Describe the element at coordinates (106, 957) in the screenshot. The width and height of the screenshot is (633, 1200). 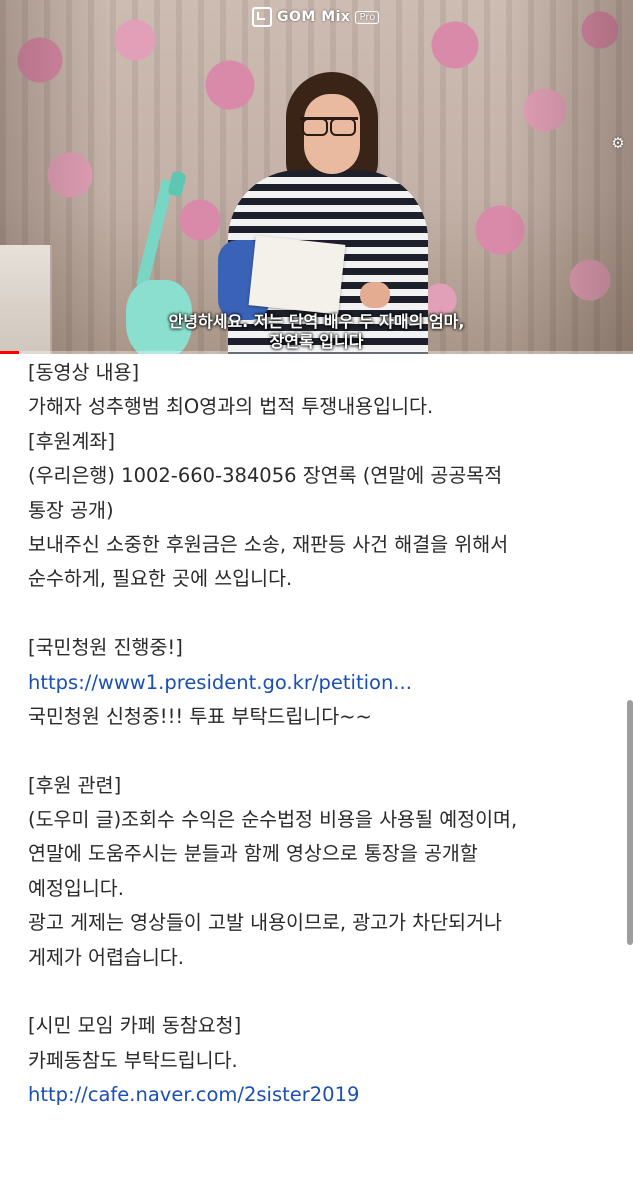
I see `description-line: 게제가 어렵습니다.` at that location.